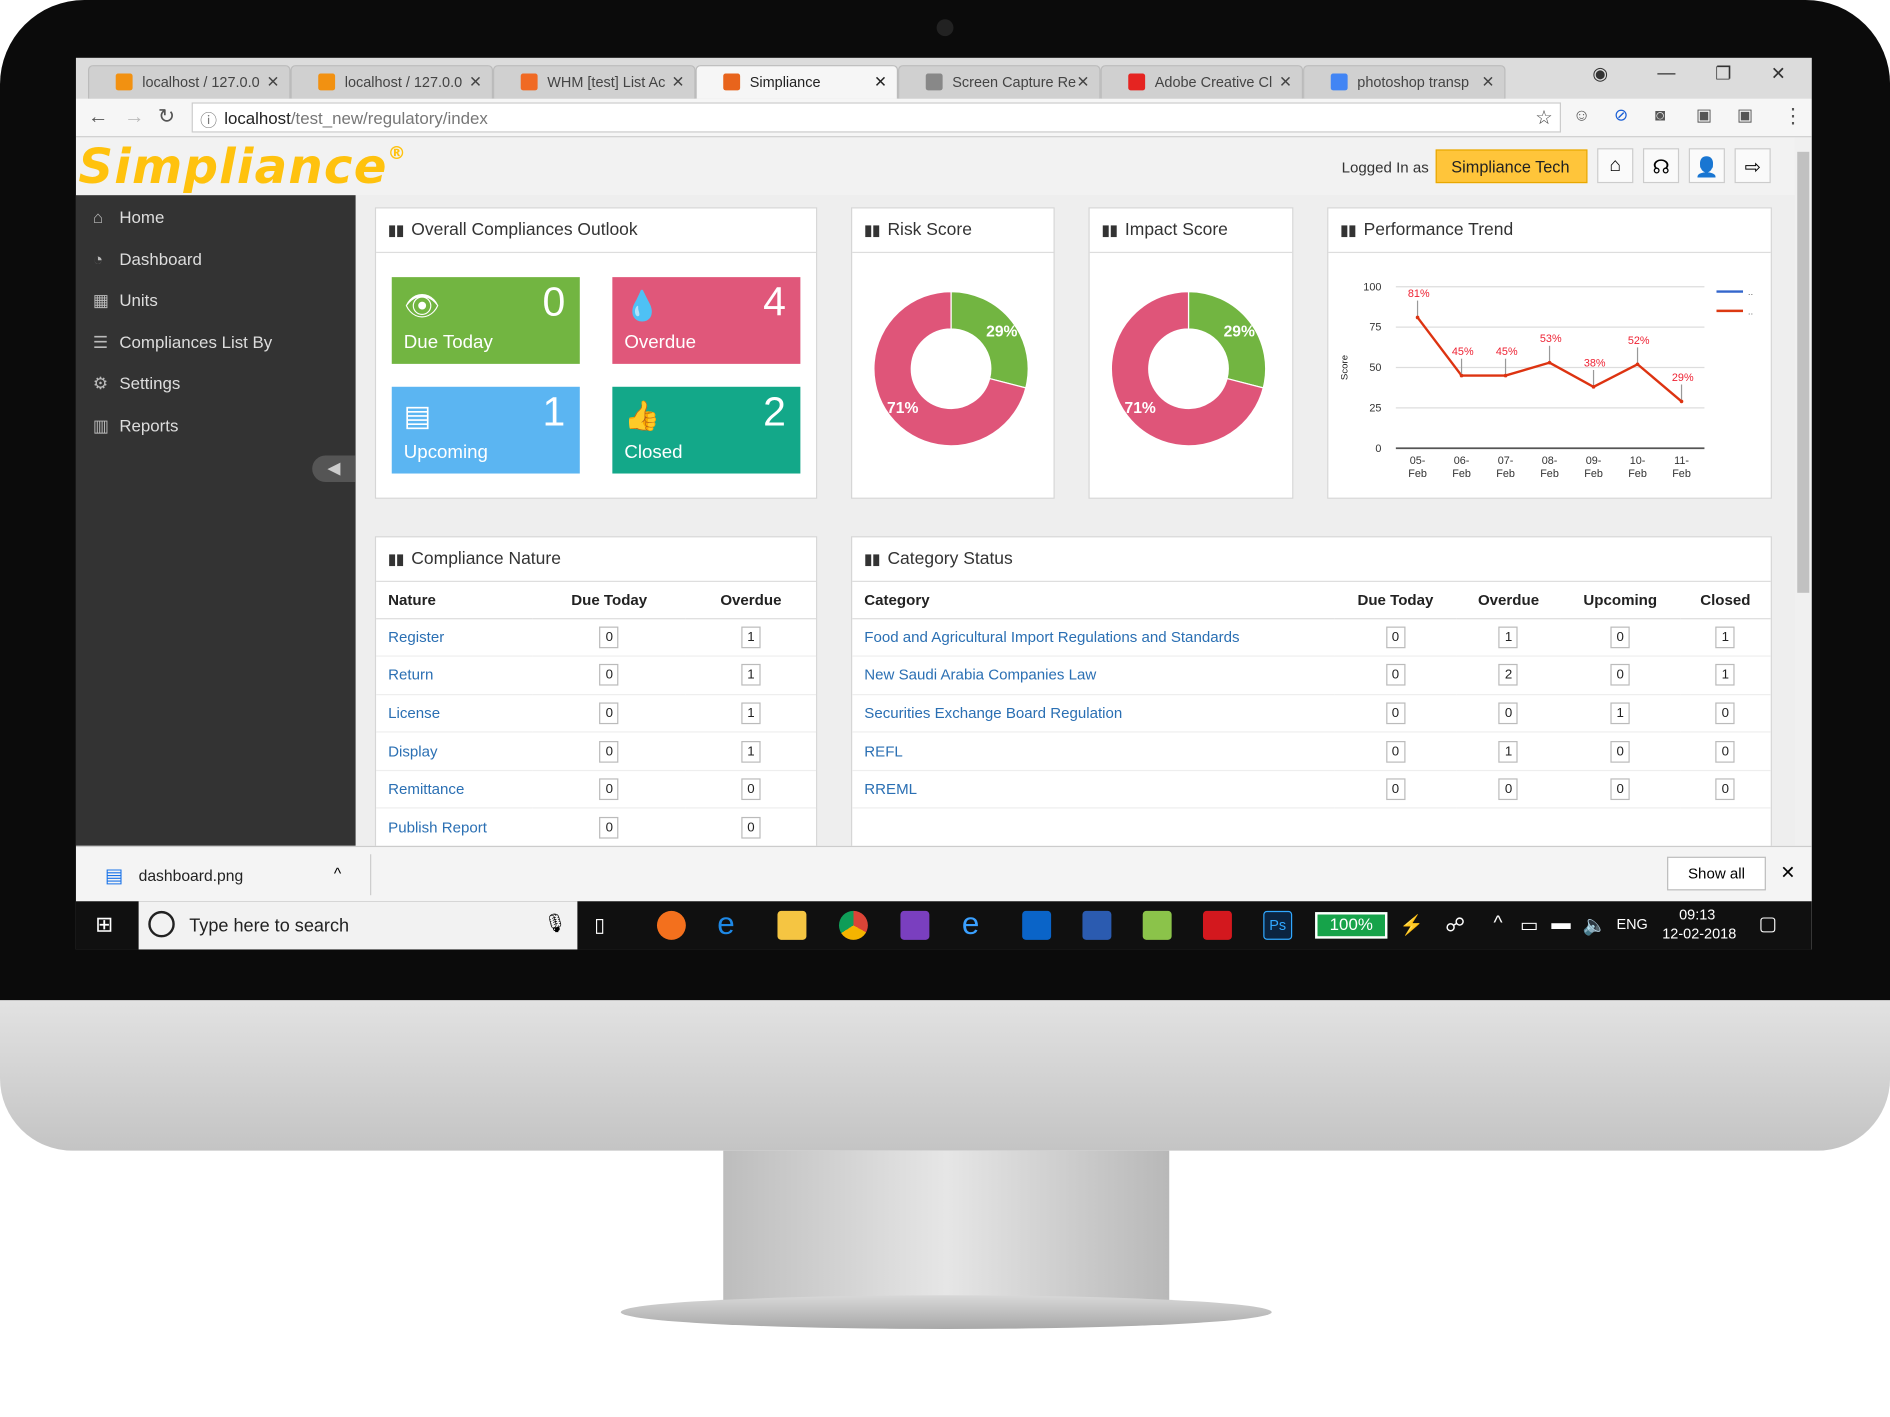 The height and width of the screenshot is (1417, 1890). What do you see at coordinates (706, 430) in the screenshot?
I see `tile-closed: 👍 2 Closed` at bounding box center [706, 430].